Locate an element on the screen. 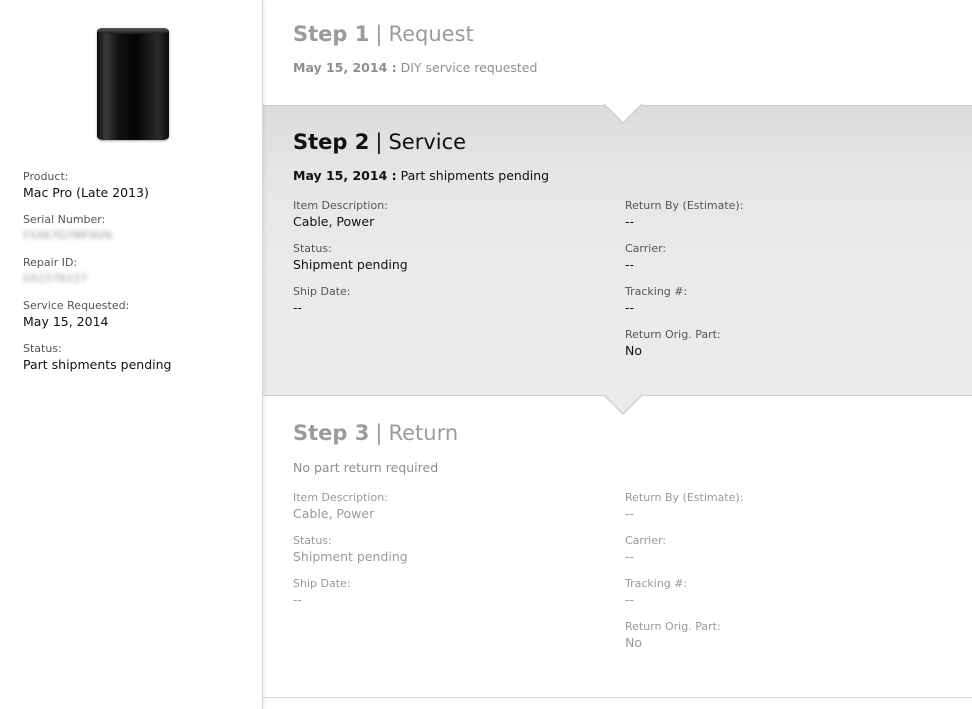 The width and height of the screenshot is (972, 709). step-status: Part shipments pending is located at coordinates (475, 175).